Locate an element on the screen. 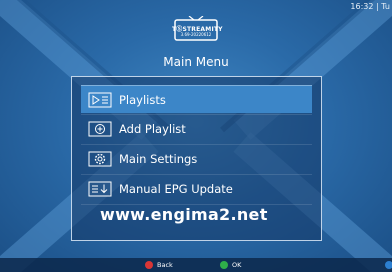 This screenshot has width=392, height=272. back-button: Back is located at coordinates (159, 265).